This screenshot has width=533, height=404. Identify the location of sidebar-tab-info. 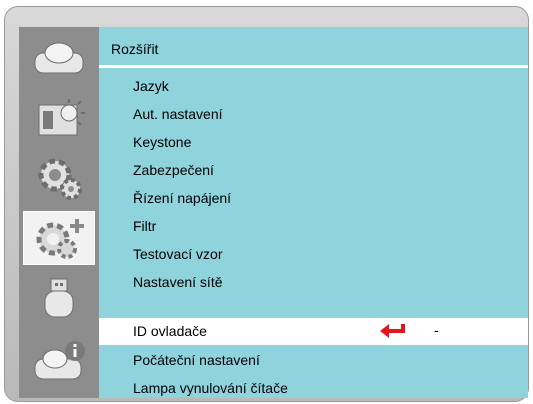
(59, 362).